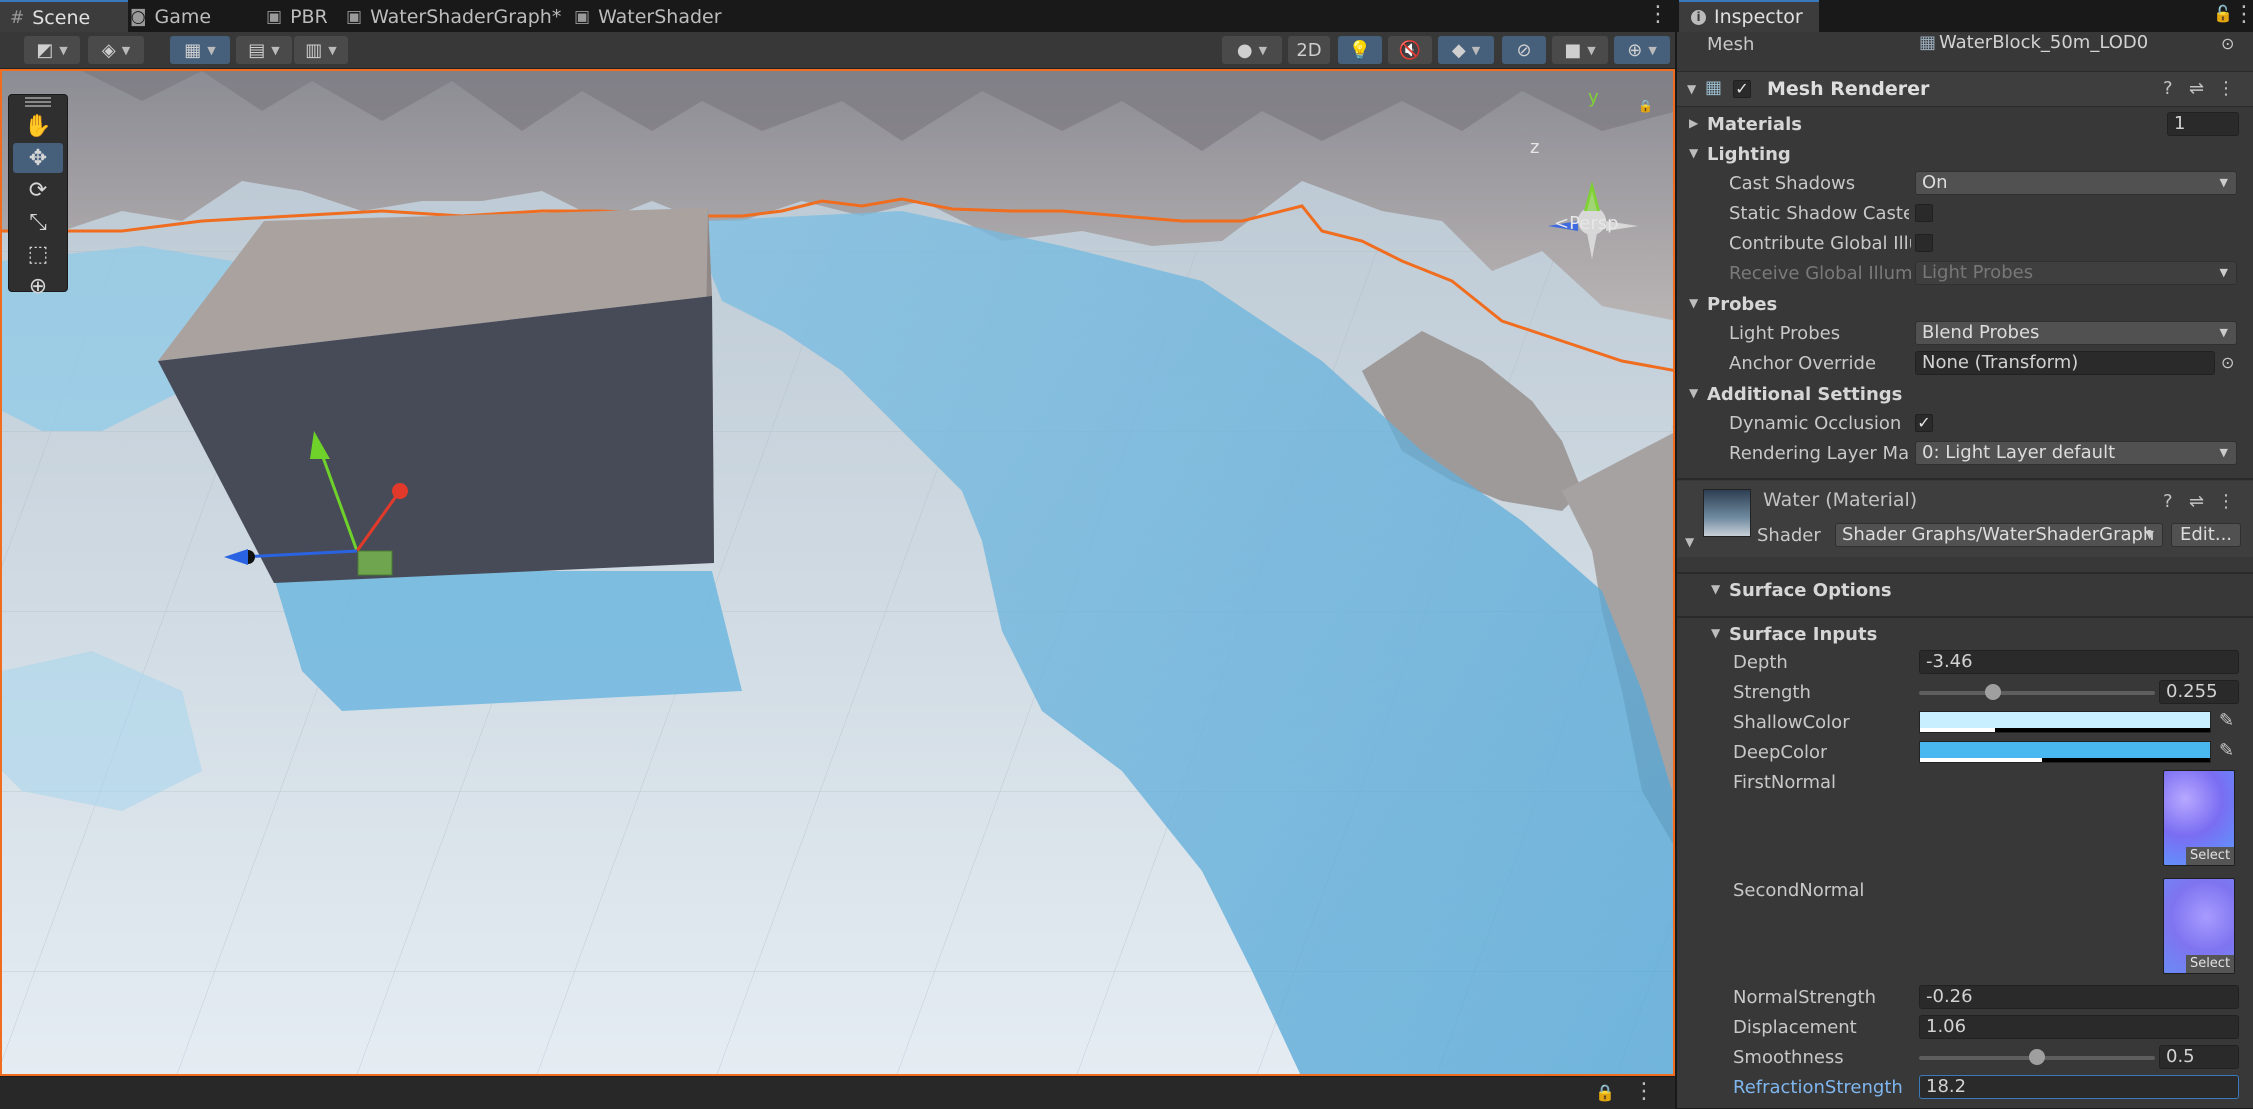 This screenshot has height=1109, width=2253. What do you see at coordinates (1965, 124) in the screenshot?
I see `materials-row: ▶ Materials 1` at bounding box center [1965, 124].